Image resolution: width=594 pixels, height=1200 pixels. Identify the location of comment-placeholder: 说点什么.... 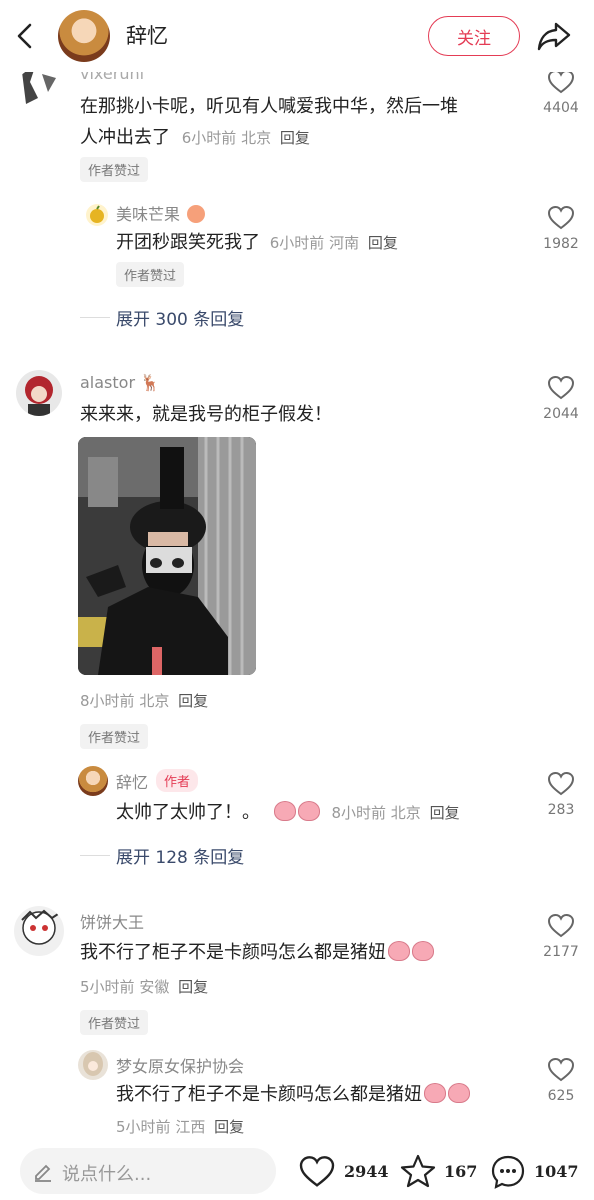
(107, 1174).